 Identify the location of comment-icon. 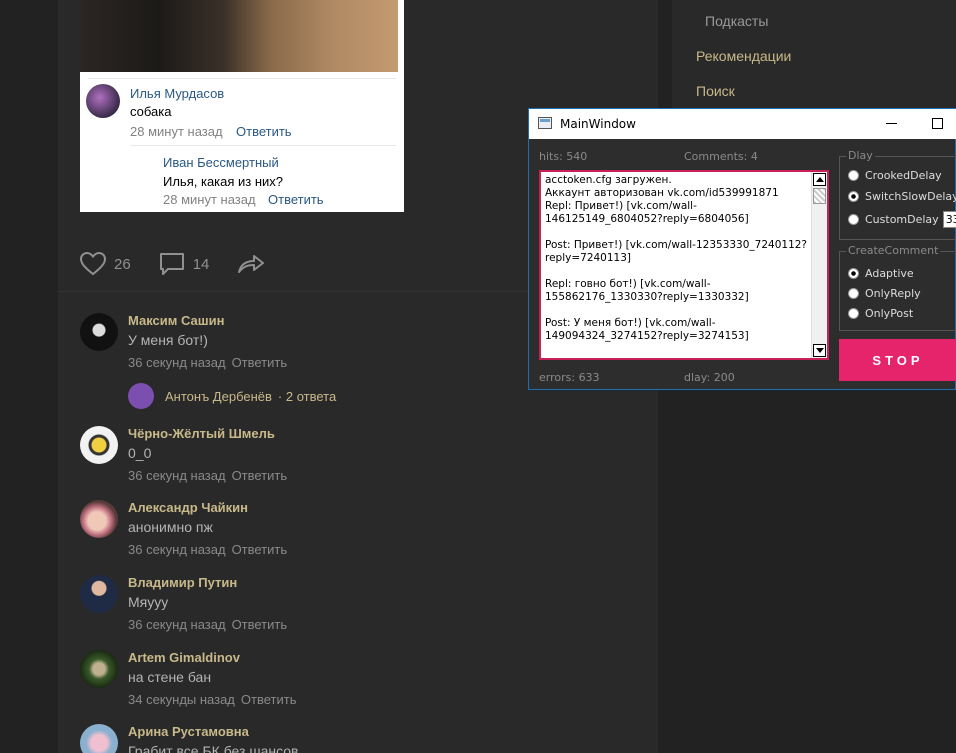
(171, 264).